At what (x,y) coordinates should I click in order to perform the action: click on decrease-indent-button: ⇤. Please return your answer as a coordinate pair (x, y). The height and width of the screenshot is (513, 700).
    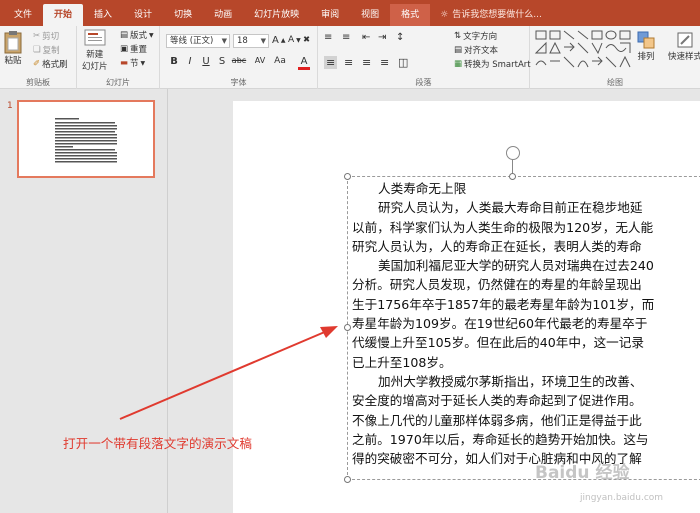
    Looking at the image, I should click on (366, 37).